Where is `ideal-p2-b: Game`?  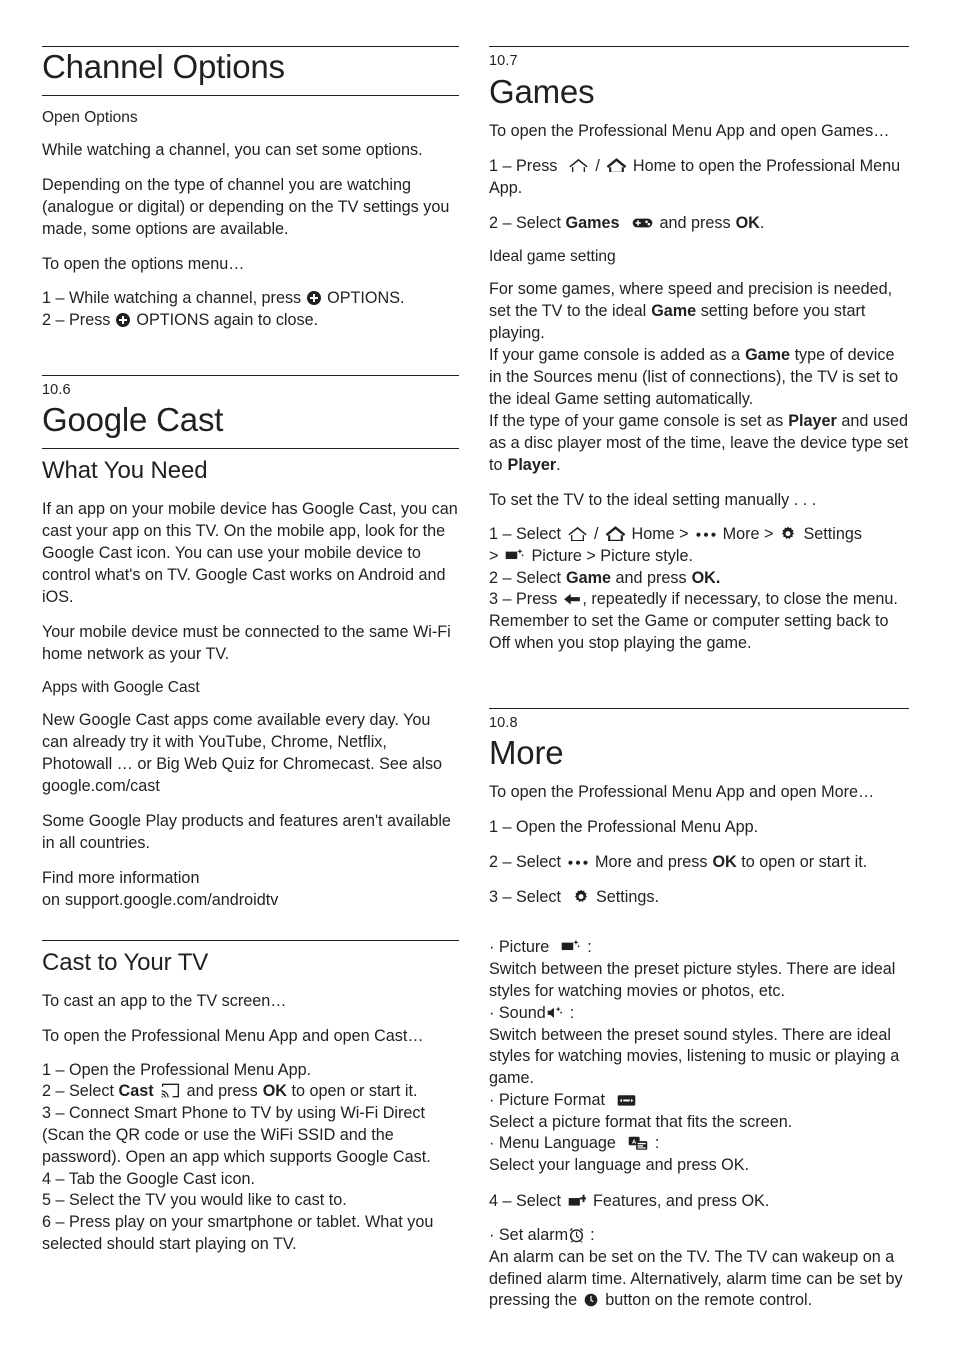 ideal-p2-b: Game is located at coordinates (768, 354).